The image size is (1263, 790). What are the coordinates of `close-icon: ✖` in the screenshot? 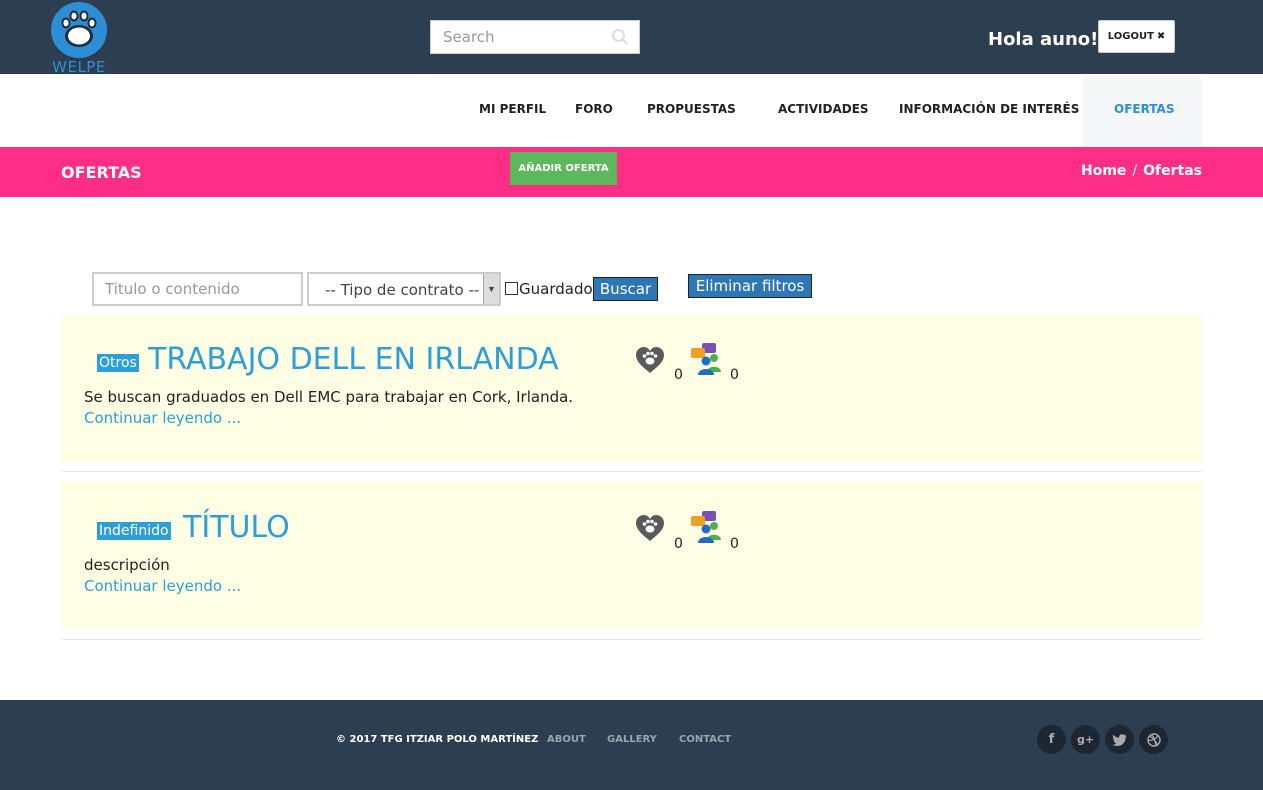 It's located at (1161, 36).